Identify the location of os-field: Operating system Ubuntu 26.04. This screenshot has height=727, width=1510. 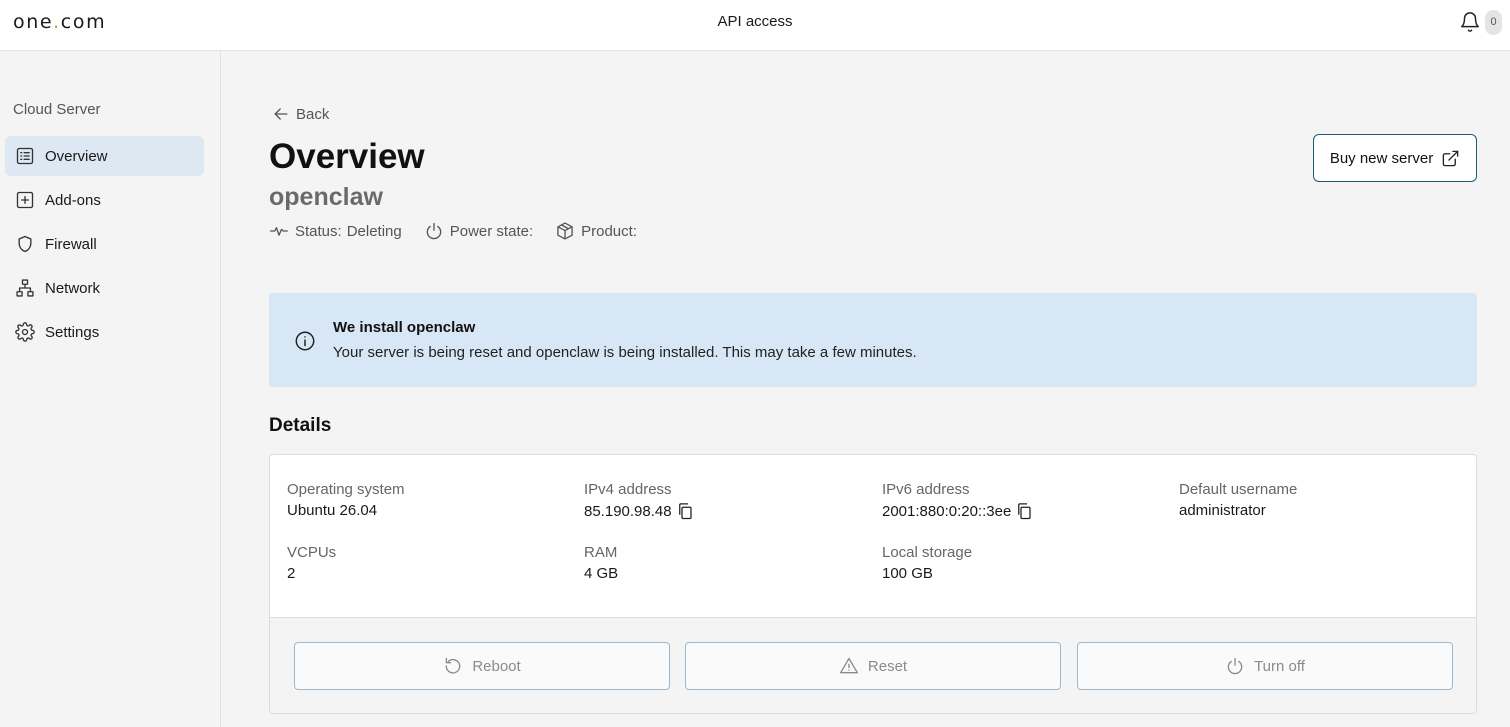
(346, 500).